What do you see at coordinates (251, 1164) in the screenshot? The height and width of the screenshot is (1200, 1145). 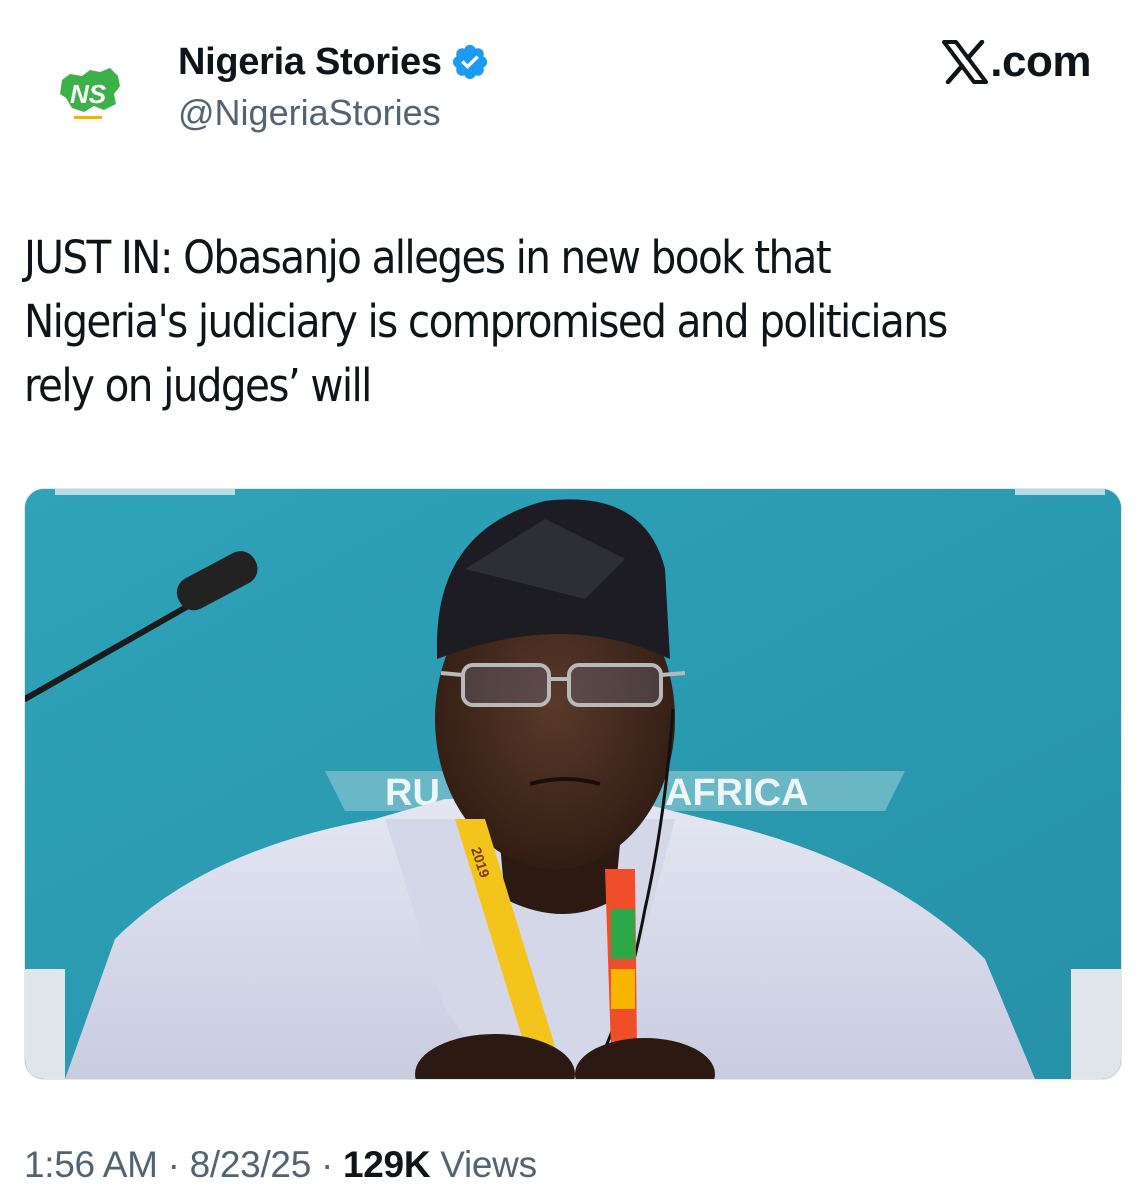 I see `tweet-date: 8/23/25` at bounding box center [251, 1164].